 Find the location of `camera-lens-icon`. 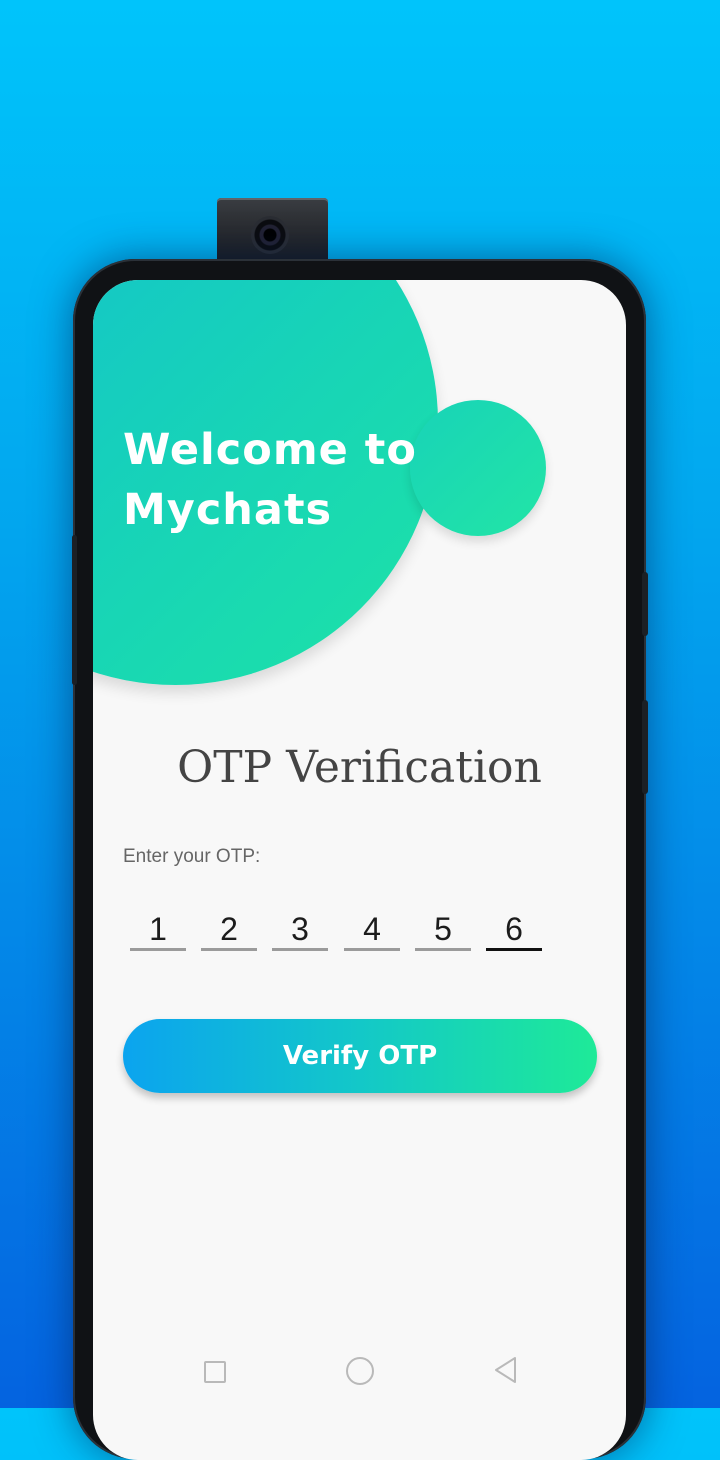

camera-lens-icon is located at coordinates (270, 235).